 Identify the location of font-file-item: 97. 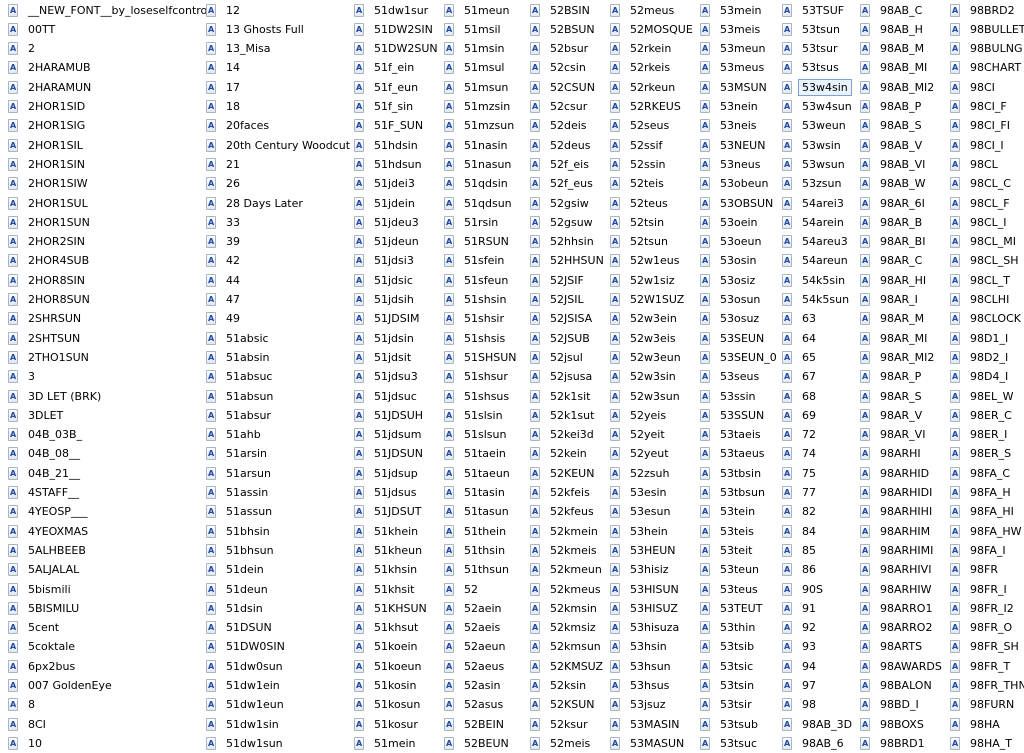
(801, 686).